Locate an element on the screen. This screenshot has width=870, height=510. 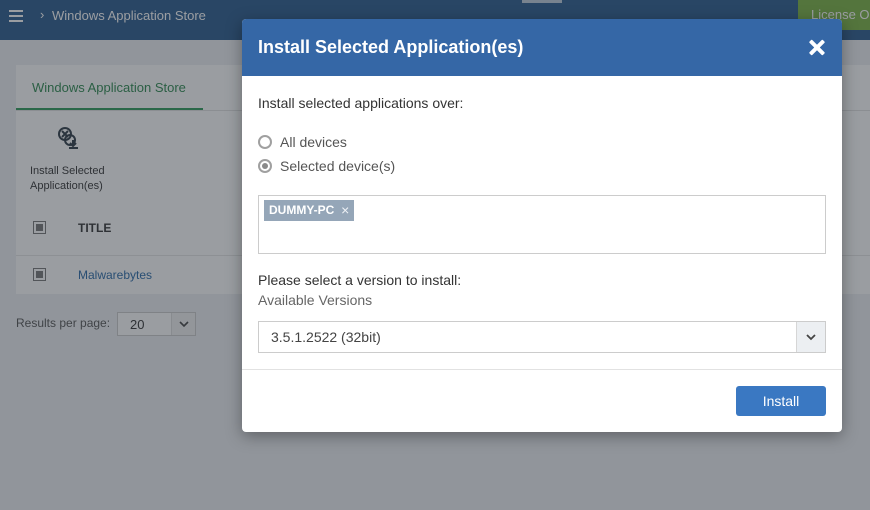
version-prompt: Please select a version to install: is located at coordinates (360, 280).